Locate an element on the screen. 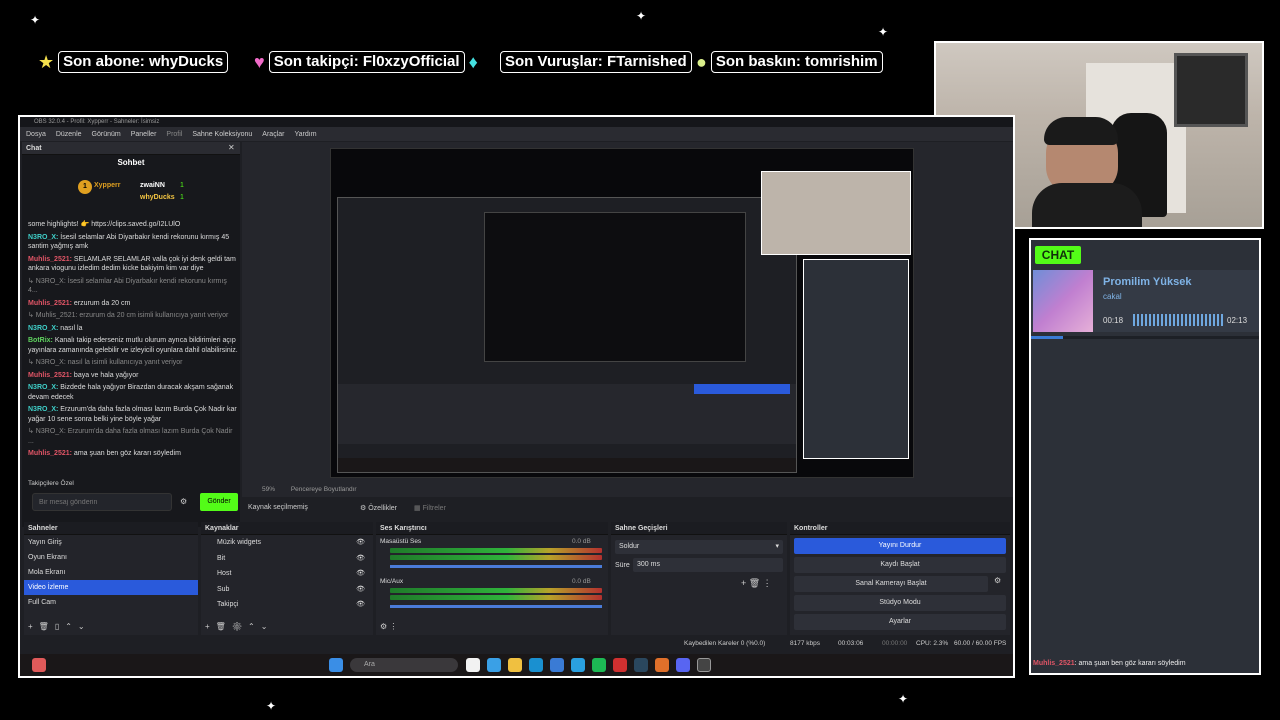 The width and height of the screenshot is (1280, 720). start-recording-button: Kaydı Başlat is located at coordinates (900, 565).